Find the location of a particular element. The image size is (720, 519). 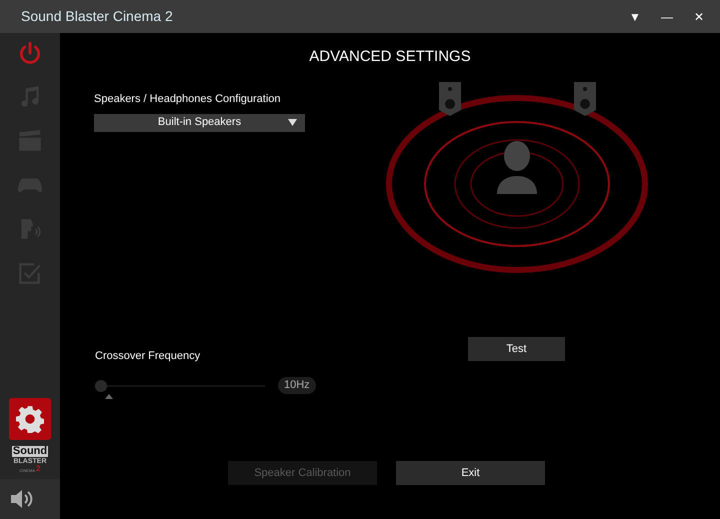

pointer-icon is located at coordinates (109, 396).